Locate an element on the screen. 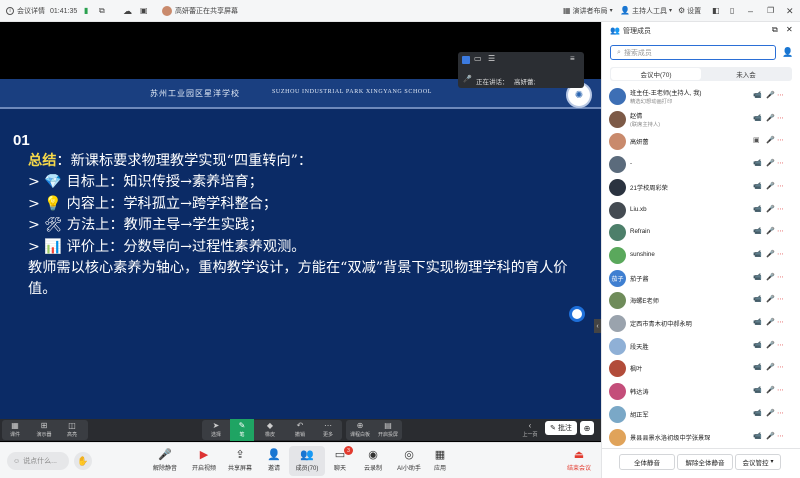 The image size is (800, 478). member-row: Liu.xb 📹 🎤 ⋯ is located at coordinates (701, 211).